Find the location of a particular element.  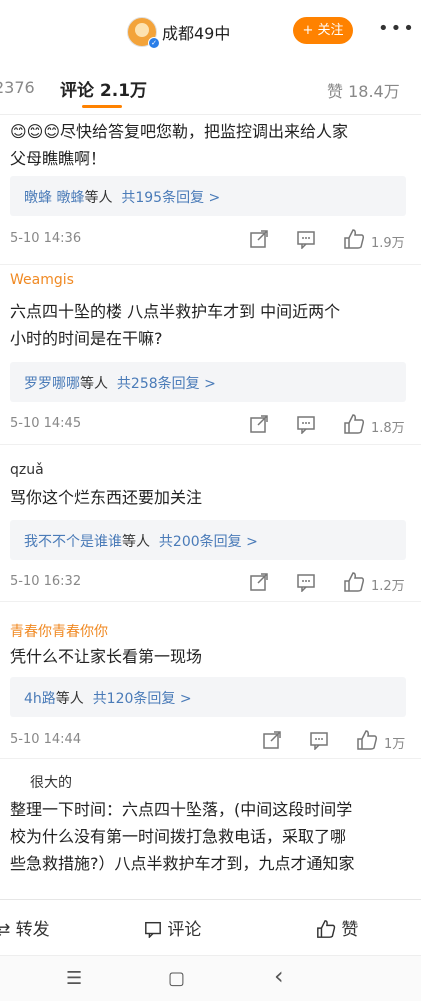

tab-bar: 2376 评论 2.1万 赞 18.4万 is located at coordinates (210, 88).